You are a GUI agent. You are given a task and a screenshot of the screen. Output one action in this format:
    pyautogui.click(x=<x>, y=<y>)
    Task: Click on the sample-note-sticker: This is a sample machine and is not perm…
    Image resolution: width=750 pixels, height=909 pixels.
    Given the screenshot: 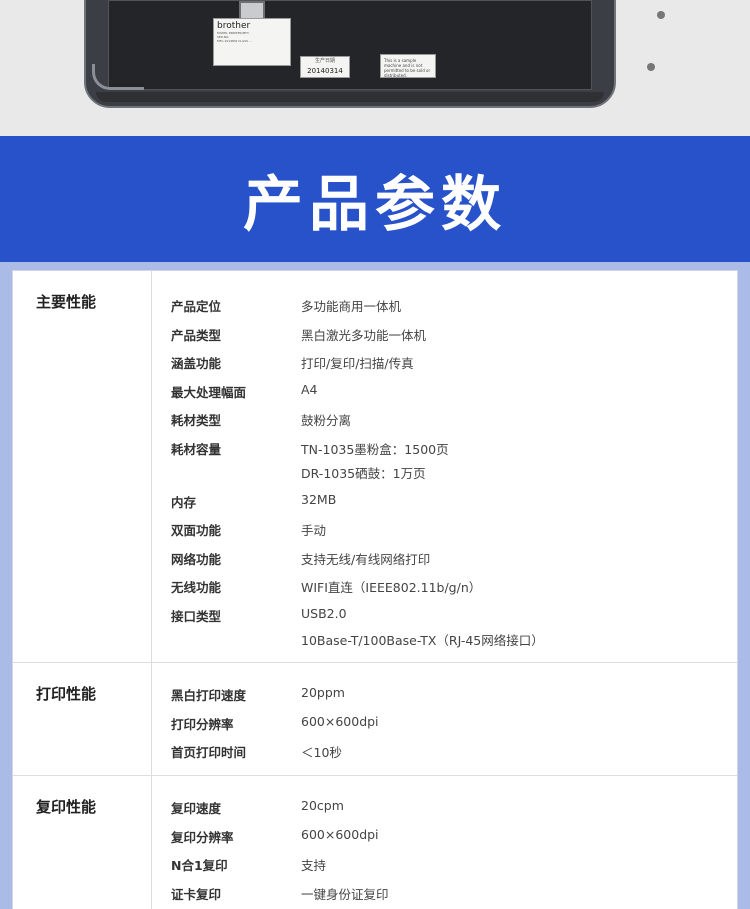 What is the action you would take?
    pyautogui.click(x=408, y=66)
    